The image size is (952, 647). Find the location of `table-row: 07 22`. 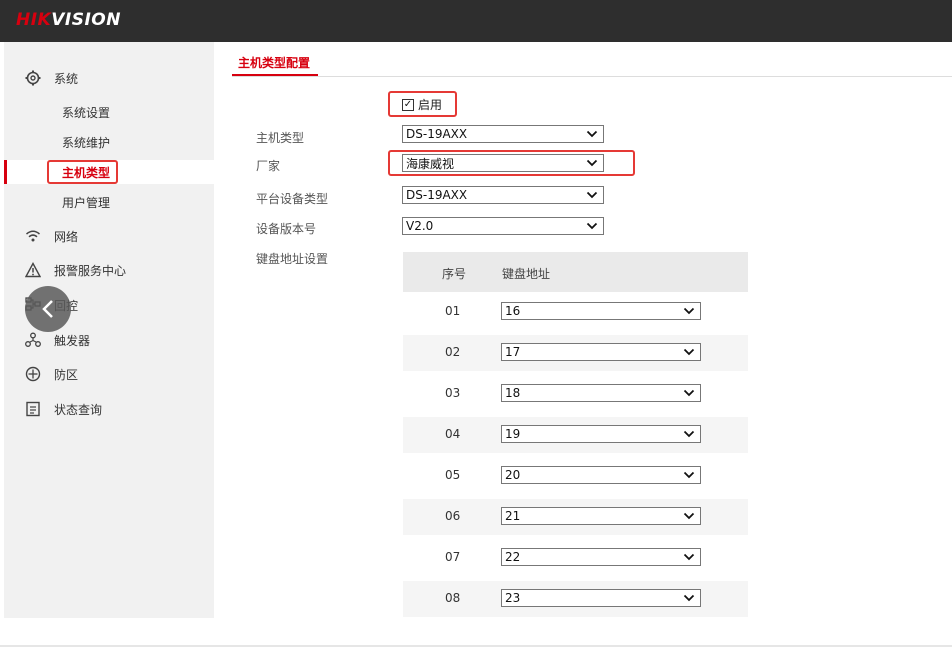

table-row: 07 22 is located at coordinates (575, 558).